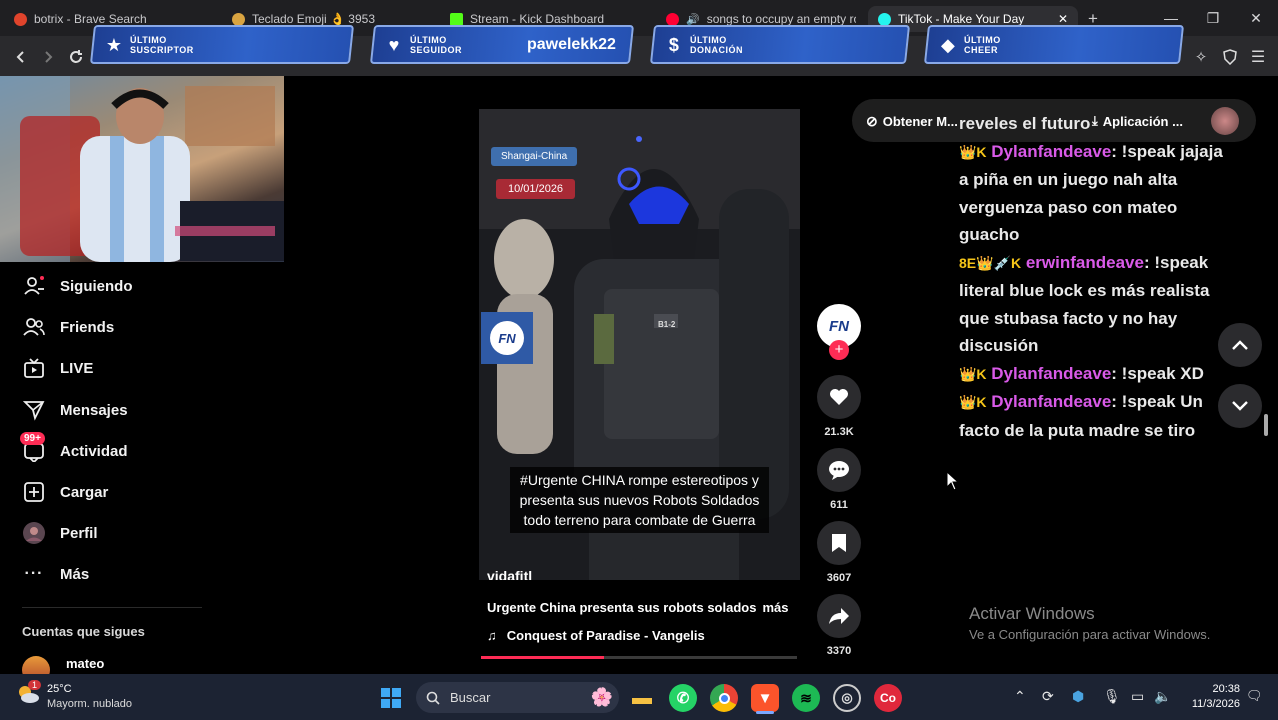  I want to click on close-window-button: ✕, so click(1256, 18).